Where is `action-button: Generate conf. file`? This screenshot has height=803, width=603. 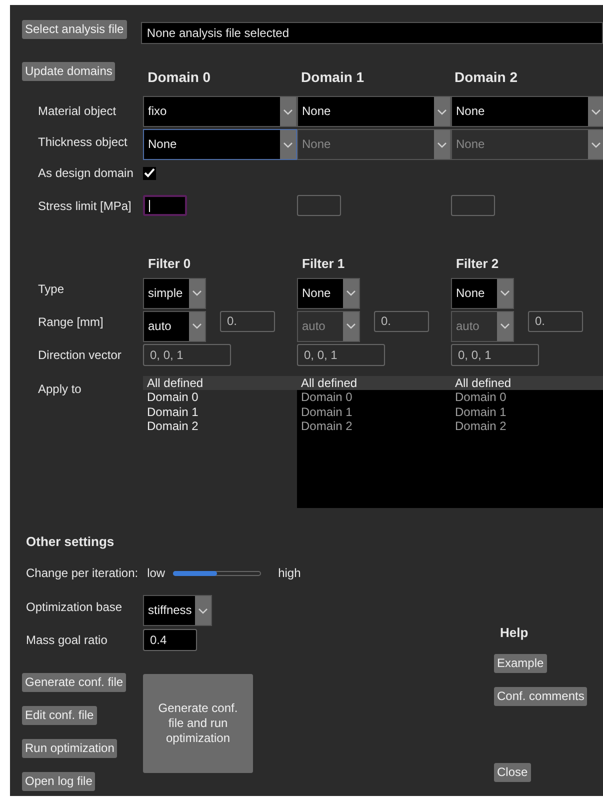
action-button: Generate conf. file is located at coordinates (74, 682).